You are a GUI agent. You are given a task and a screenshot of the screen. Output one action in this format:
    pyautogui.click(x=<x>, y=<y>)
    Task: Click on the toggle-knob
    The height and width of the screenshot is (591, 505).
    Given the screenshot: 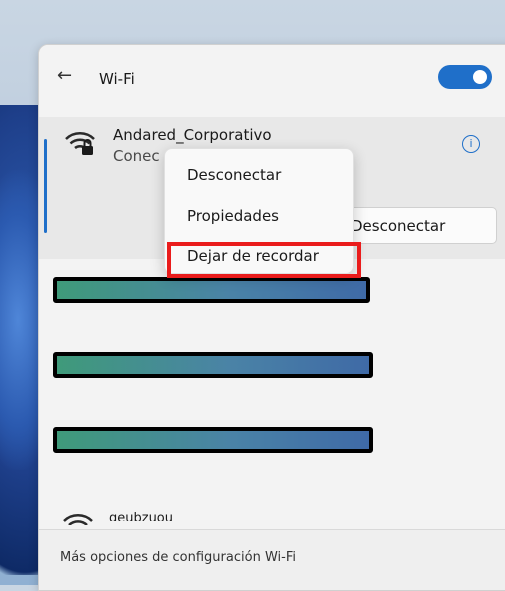 What is the action you would take?
    pyautogui.click(x=480, y=77)
    